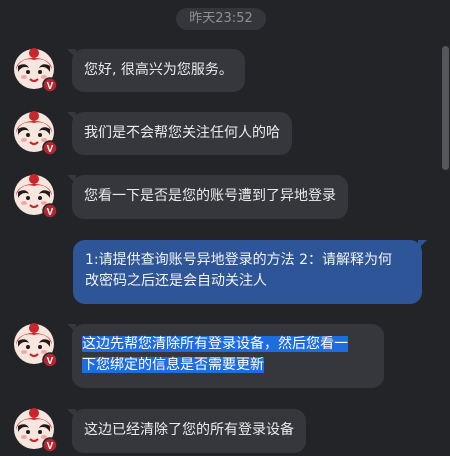  I want to click on message-text: 我们是不会帮您关注任何人的哈, so click(182, 133).